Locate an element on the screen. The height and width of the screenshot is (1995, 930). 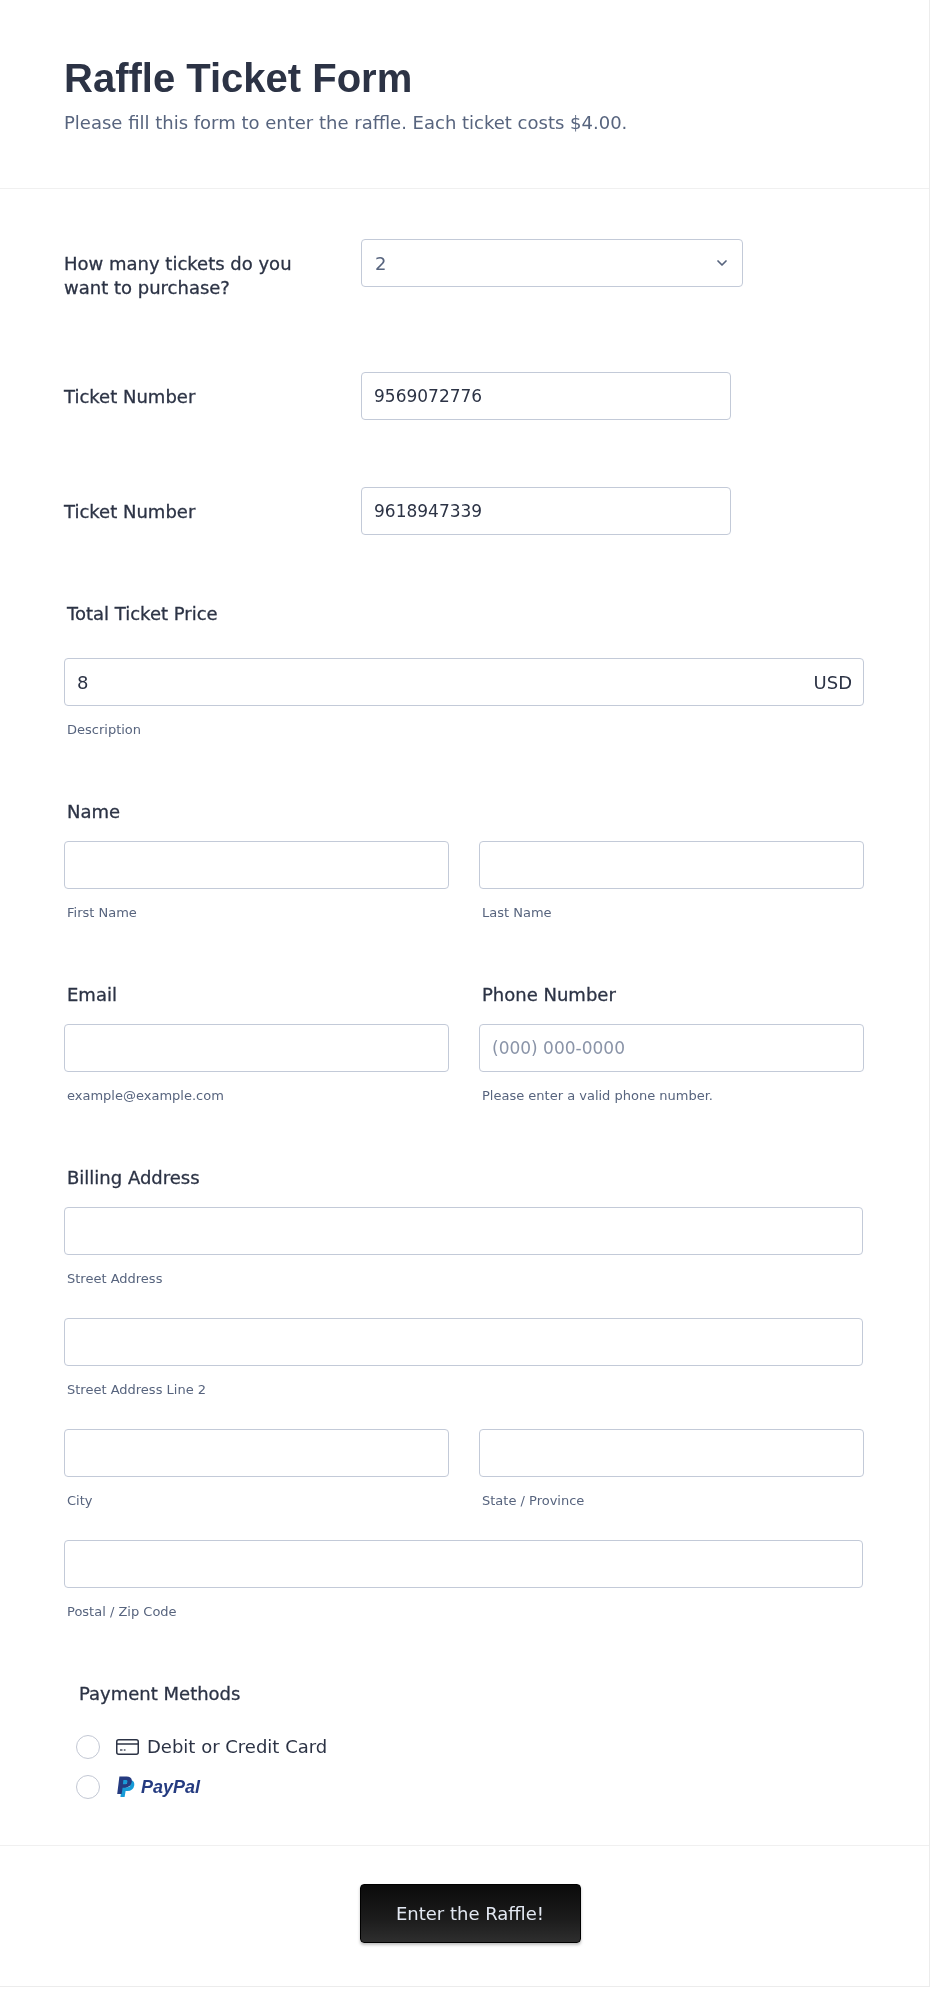
p-logo-icon is located at coordinates (125, 1787).